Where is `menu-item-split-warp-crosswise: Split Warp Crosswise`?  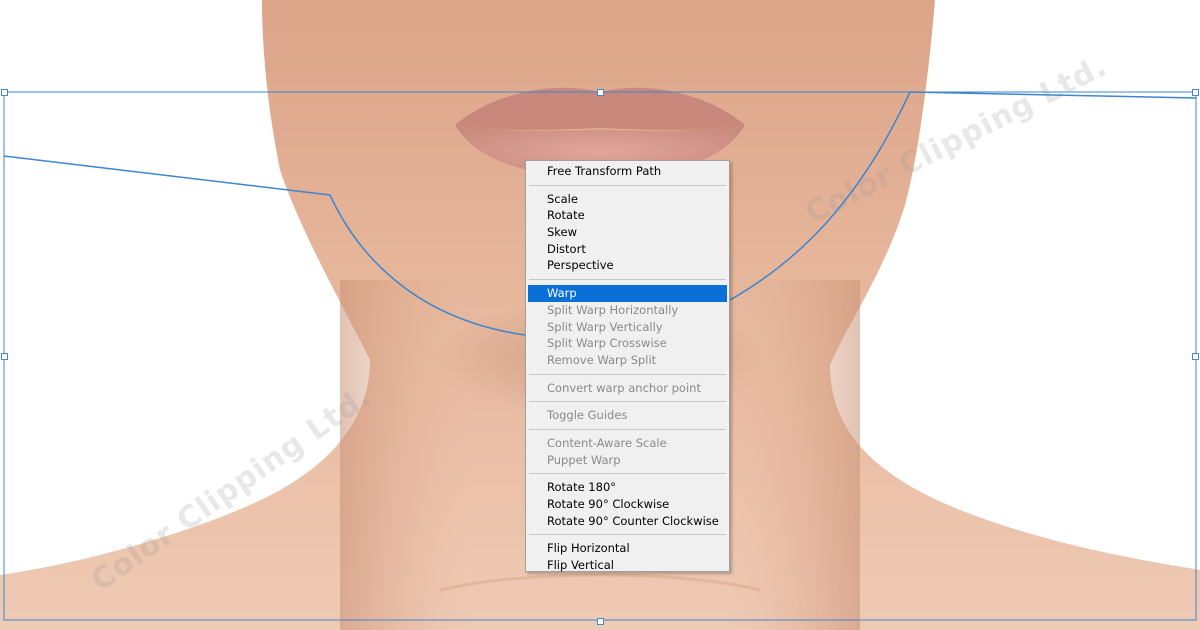 menu-item-split-warp-crosswise: Split Warp Crosswise is located at coordinates (607, 343).